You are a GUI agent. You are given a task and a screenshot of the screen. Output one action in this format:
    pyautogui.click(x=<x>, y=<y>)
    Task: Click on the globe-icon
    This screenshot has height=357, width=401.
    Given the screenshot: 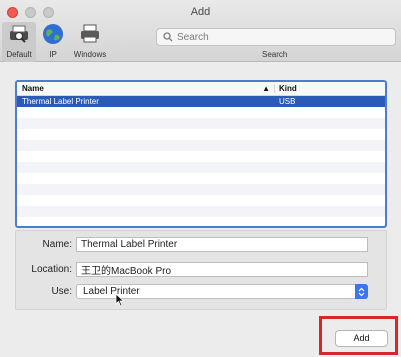 What is the action you would take?
    pyautogui.click(x=53, y=34)
    